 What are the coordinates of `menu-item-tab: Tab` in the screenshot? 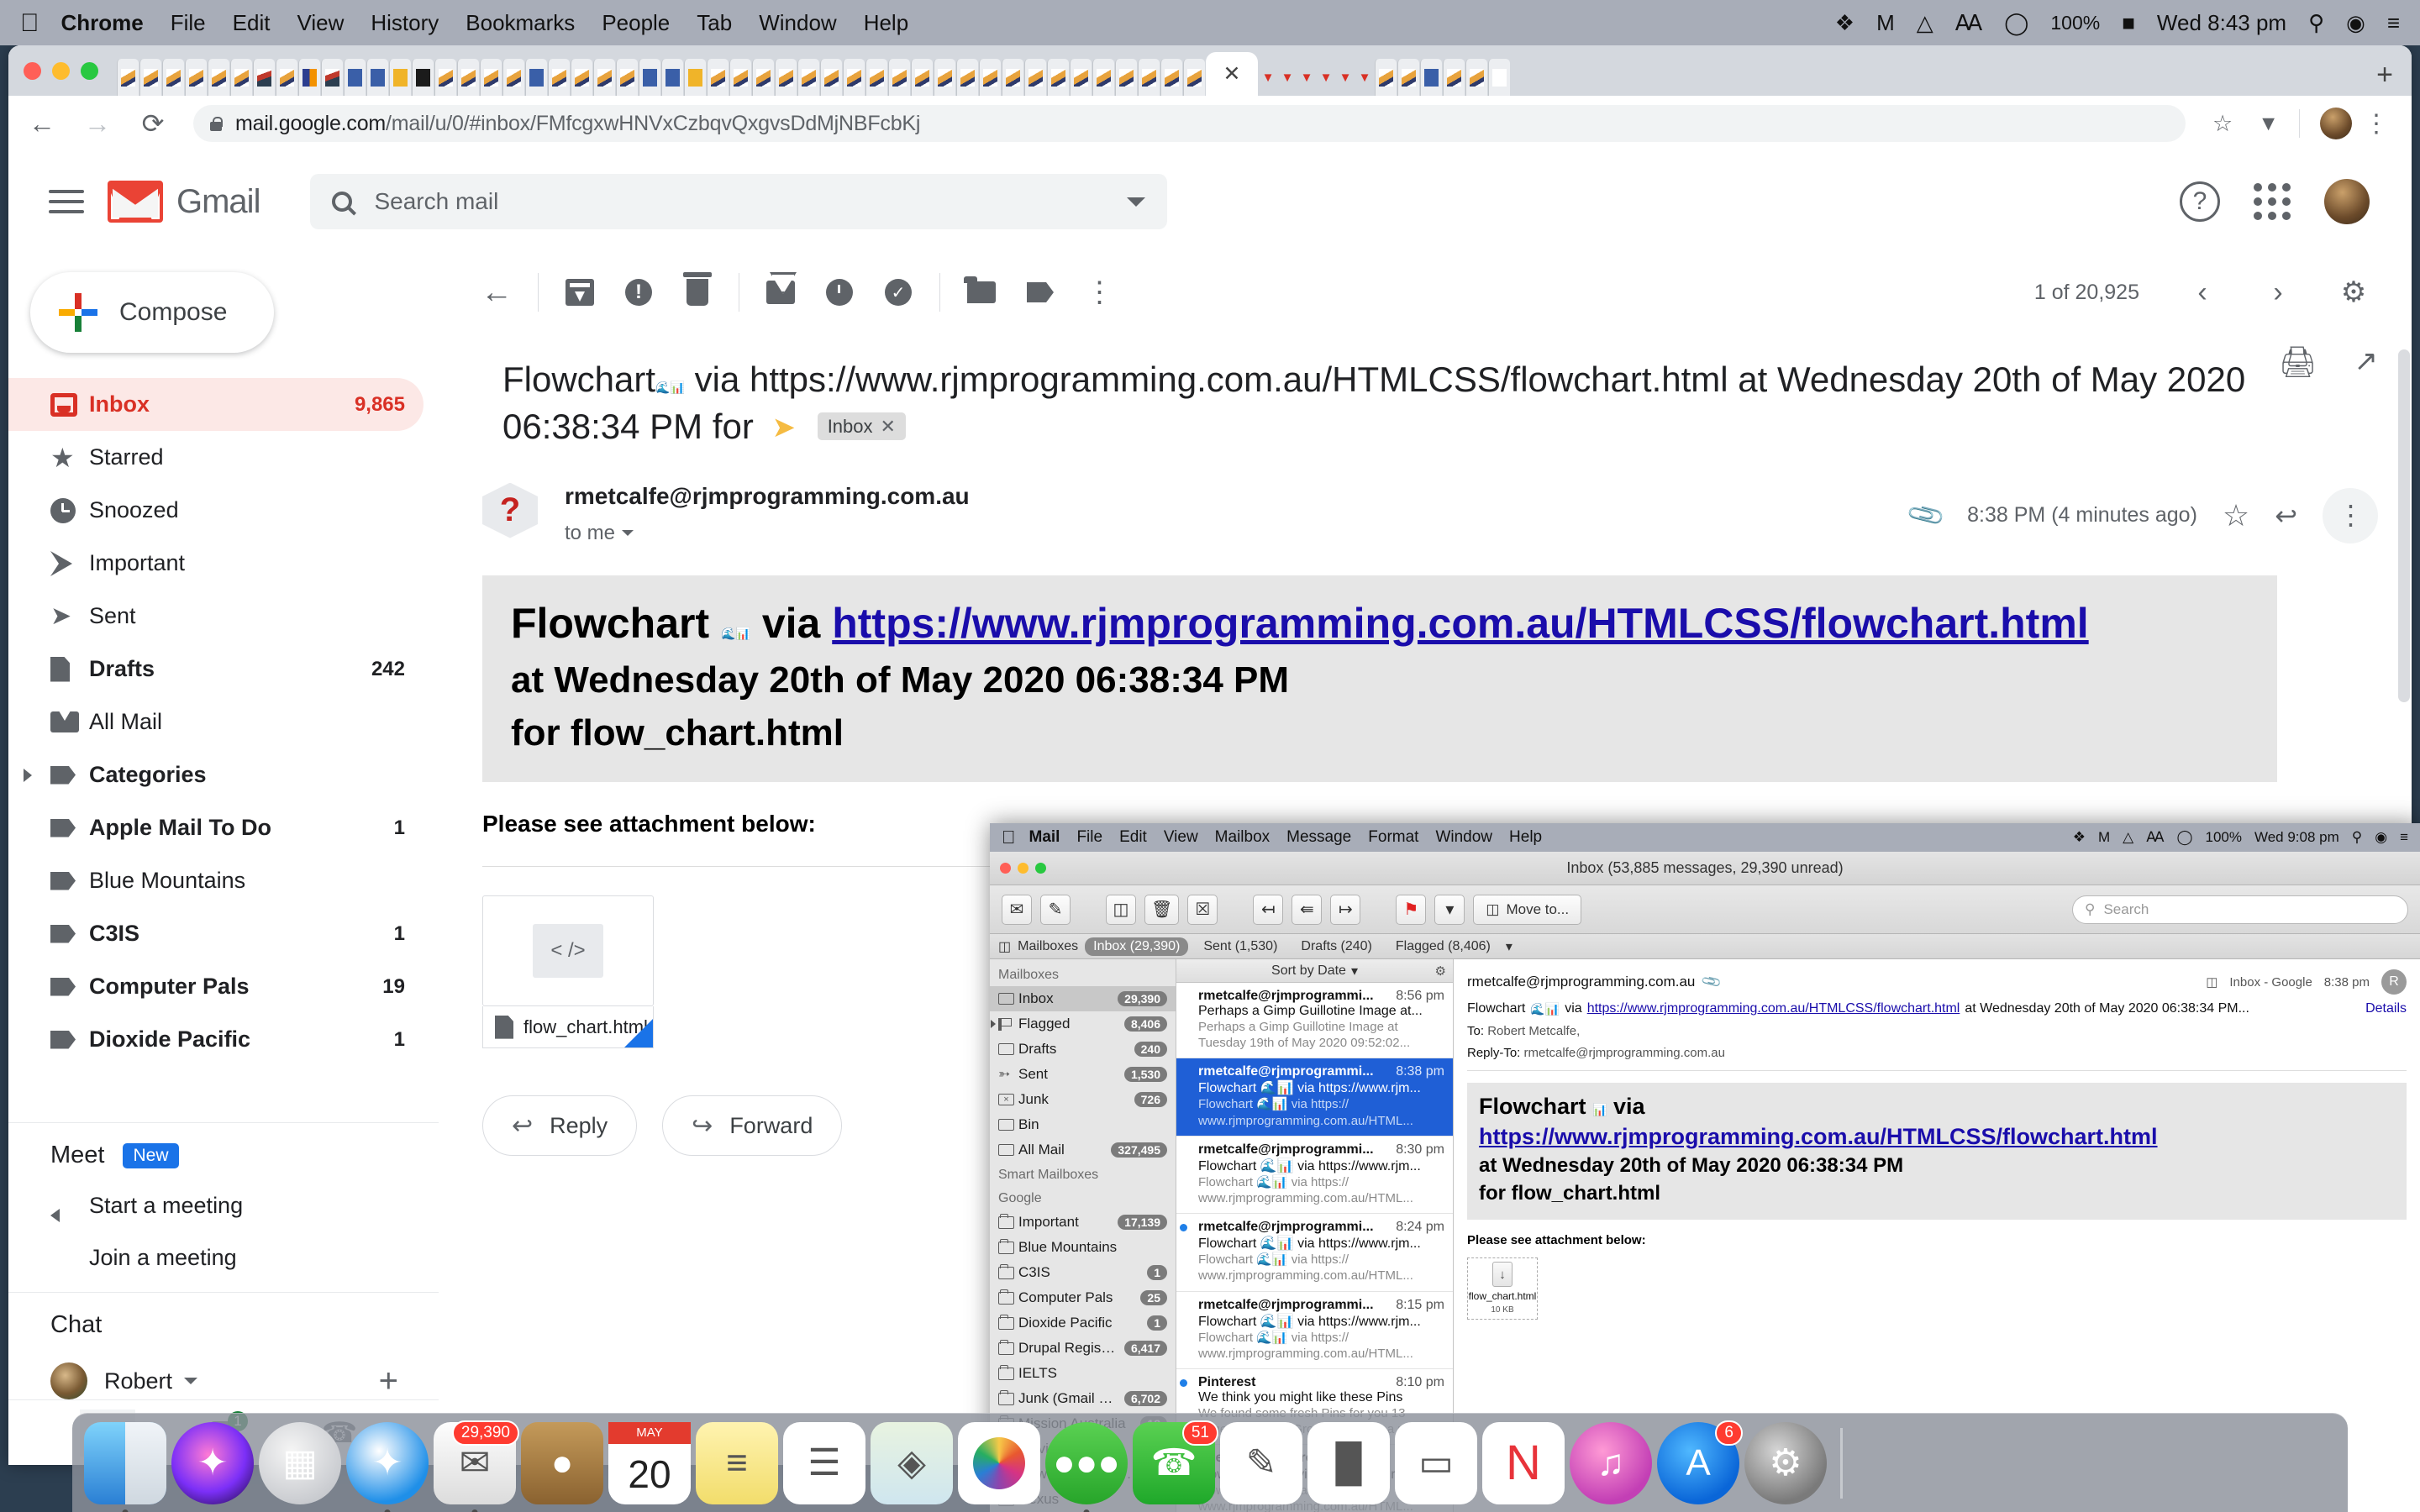 It's located at (714, 23).